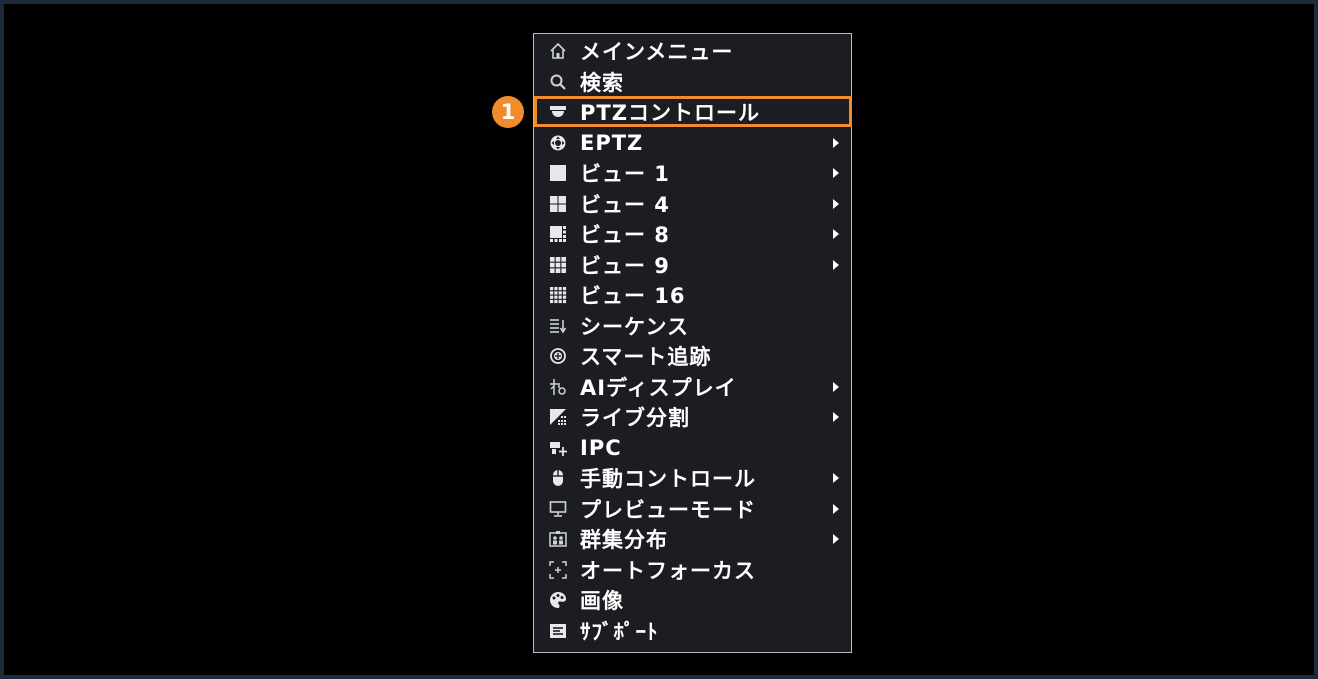 Image resolution: width=1318 pixels, height=679 pixels. What do you see at coordinates (692, 600) in the screenshot?
I see `menu-item-18: 画像` at bounding box center [692, 600].